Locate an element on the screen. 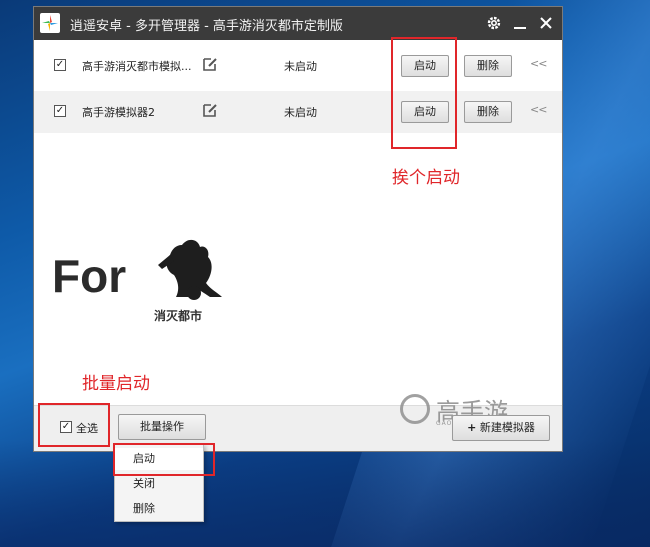 The width and height of the screenshot is (650, 547). watermark-logo-icon is located at coordinates (415, 409).